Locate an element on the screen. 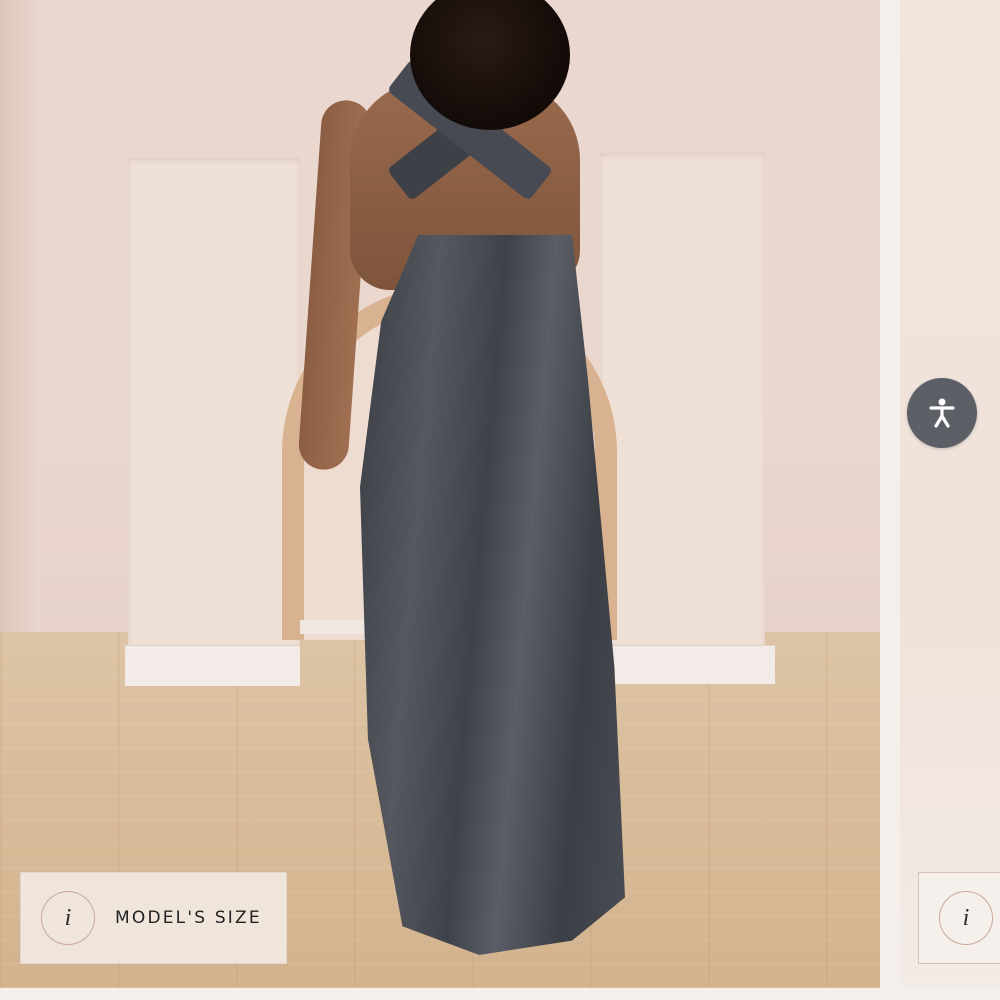 Image resolution: width=1000 pixels, height=1000 pixels. accessibility-button is located at coordinates (942, 413).